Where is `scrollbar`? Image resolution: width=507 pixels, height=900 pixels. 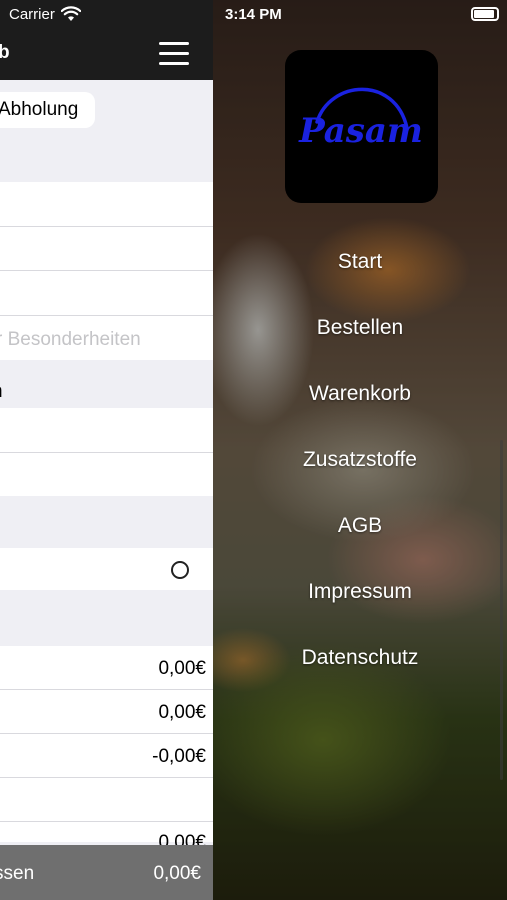
scrollbar is located at coordinates (501, 610).